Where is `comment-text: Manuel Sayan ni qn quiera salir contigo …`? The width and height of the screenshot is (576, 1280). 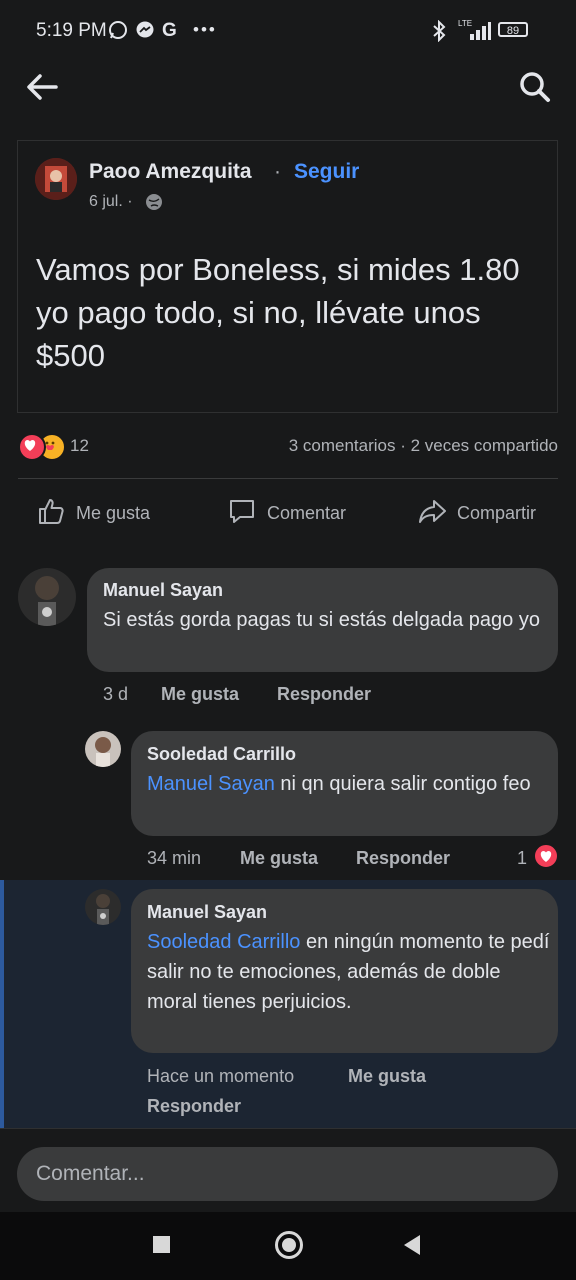
comment-text: Manuel Sayan ni qn quiera salir contigo … is located at coordinates (339, 784).